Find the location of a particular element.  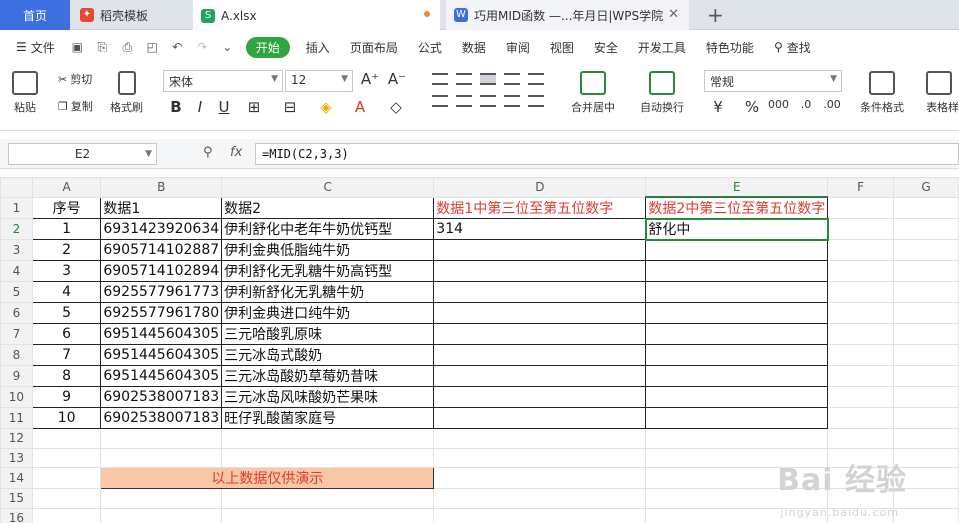

cell: 6905714102894 is located at coordinates (161, 271).